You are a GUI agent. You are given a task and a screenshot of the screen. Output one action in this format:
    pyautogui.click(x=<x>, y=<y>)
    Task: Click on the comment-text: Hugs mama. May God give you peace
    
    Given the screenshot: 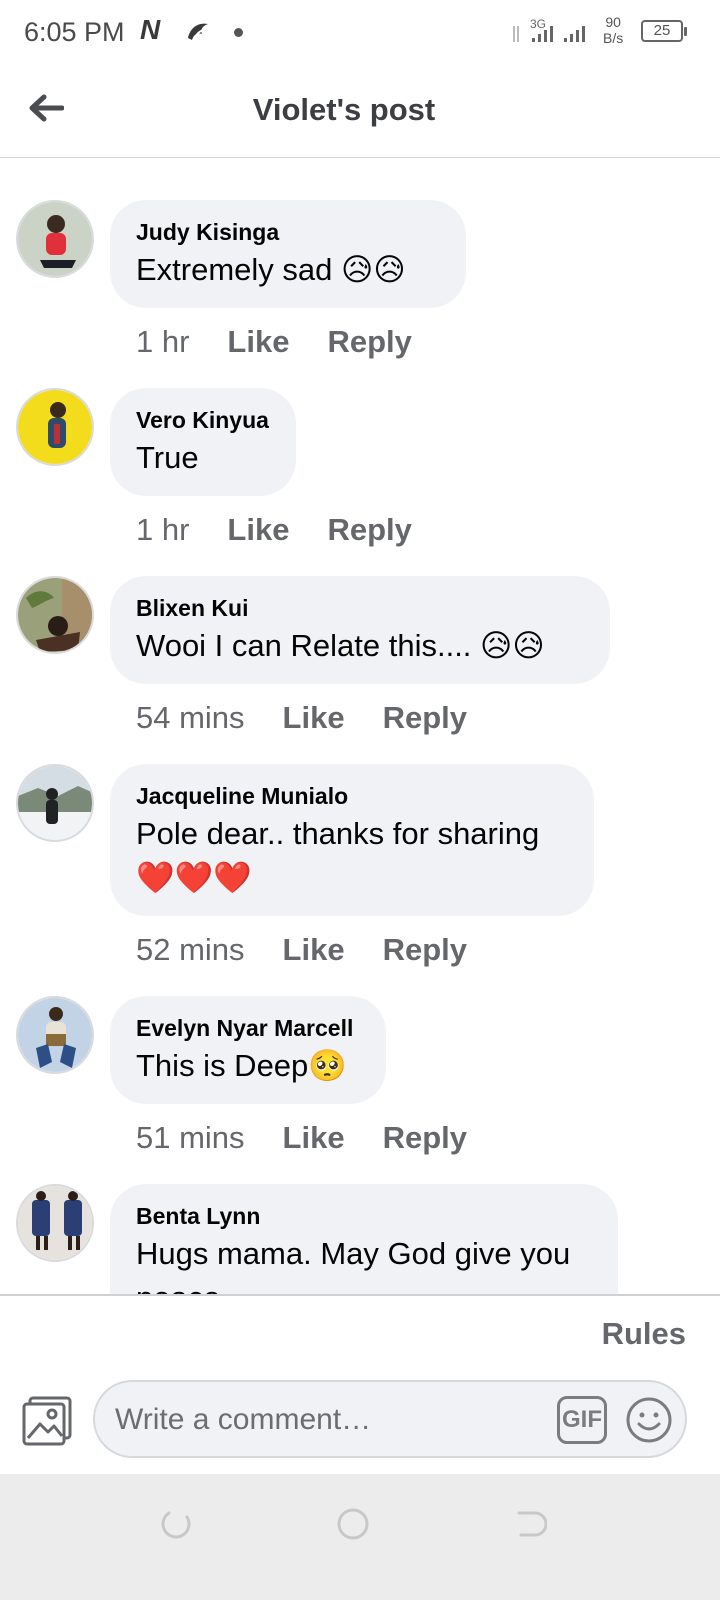 What is the action you would take?
    pyautogui.click(x=353, y=1265)
    